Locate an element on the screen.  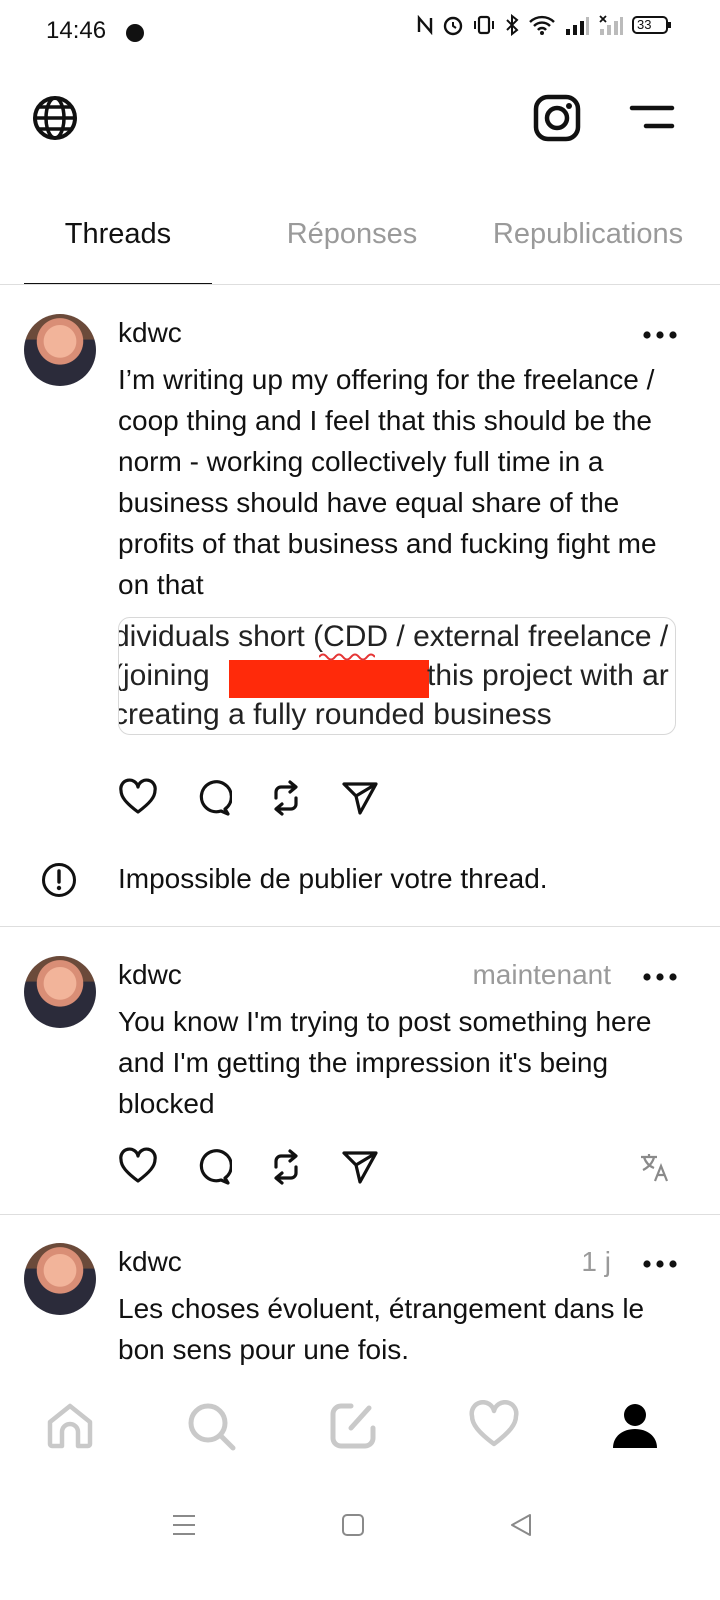
nfc-icon is located at coordinates (425, 25).